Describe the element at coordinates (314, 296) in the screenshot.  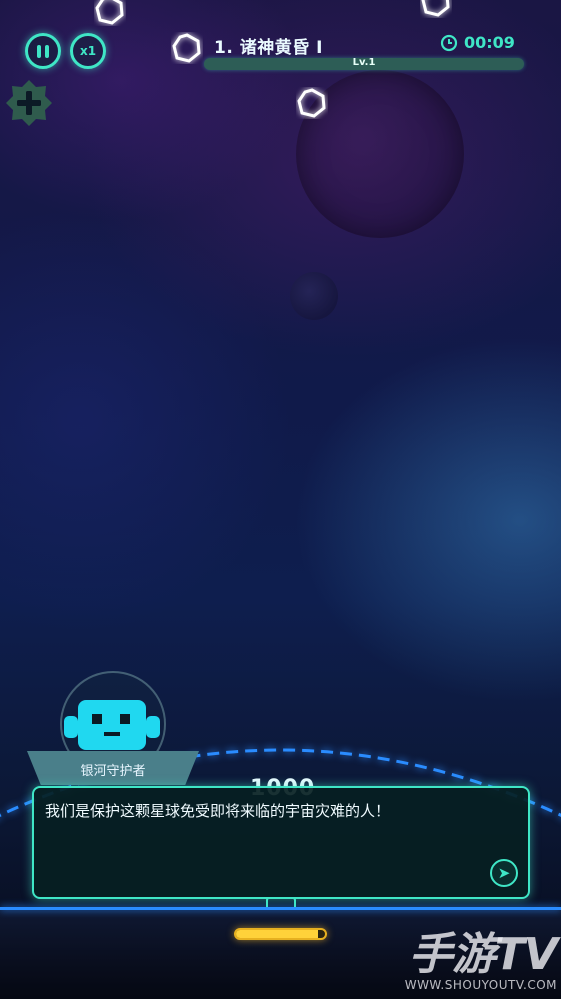
I see `background-moon` at that location.